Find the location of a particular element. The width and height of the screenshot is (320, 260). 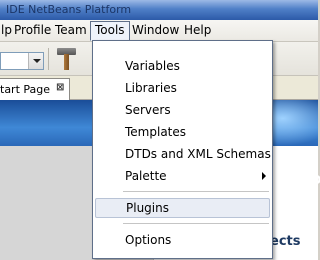

tab-start-page: tart Page ⊠ is located at coordinates (35, 89).